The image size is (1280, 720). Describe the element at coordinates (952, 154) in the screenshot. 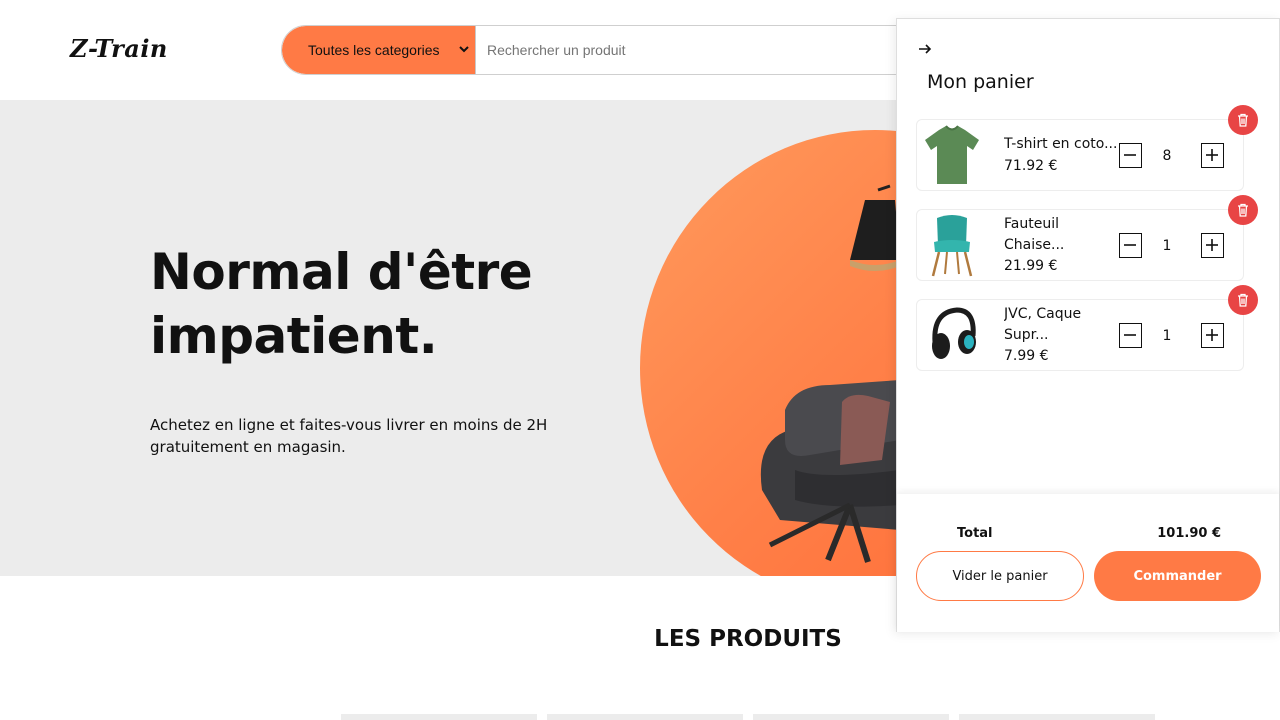

I see `tshirt-image` at that location.